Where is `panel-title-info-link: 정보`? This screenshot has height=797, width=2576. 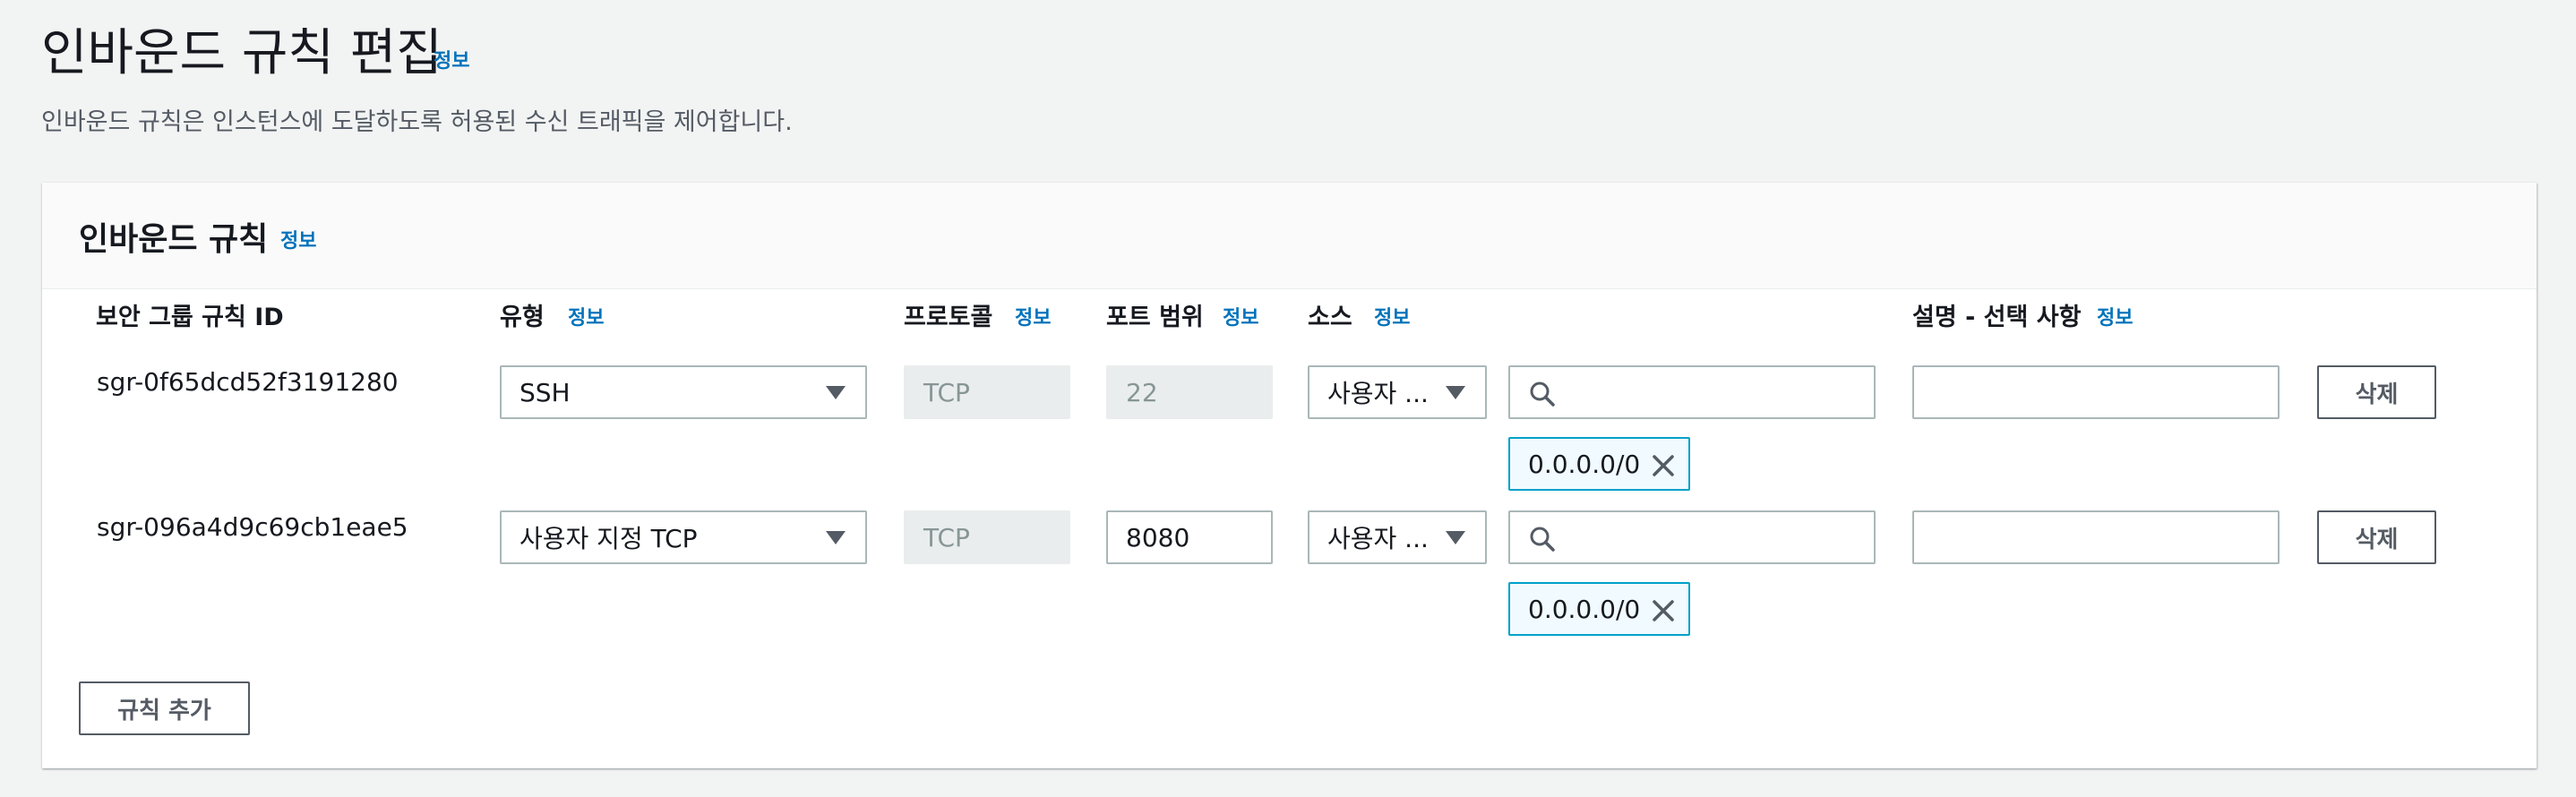
panel-title-info-link: 정보 is located at coordinates (298, 239).